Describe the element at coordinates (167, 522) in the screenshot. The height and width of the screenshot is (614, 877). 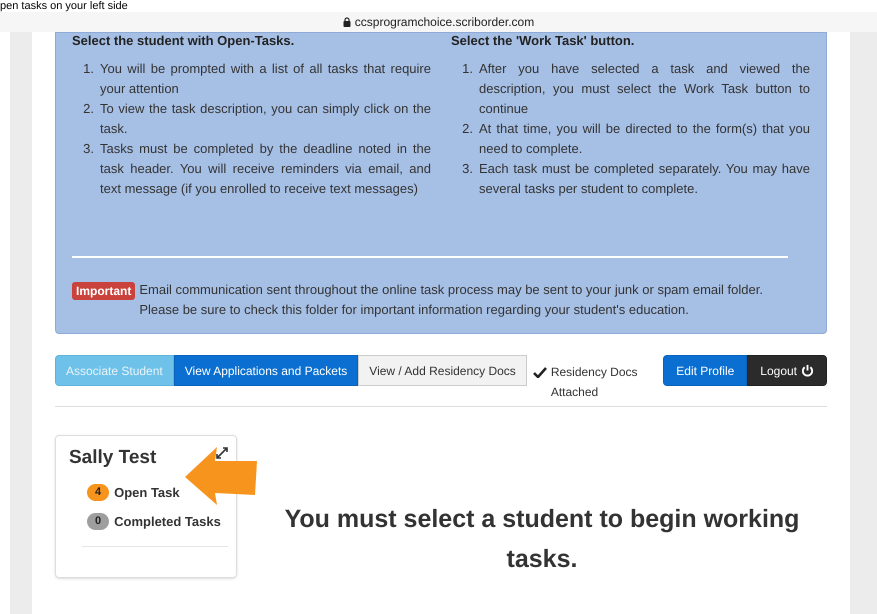
I see `task-count-label: Completed Tasks` at that location.